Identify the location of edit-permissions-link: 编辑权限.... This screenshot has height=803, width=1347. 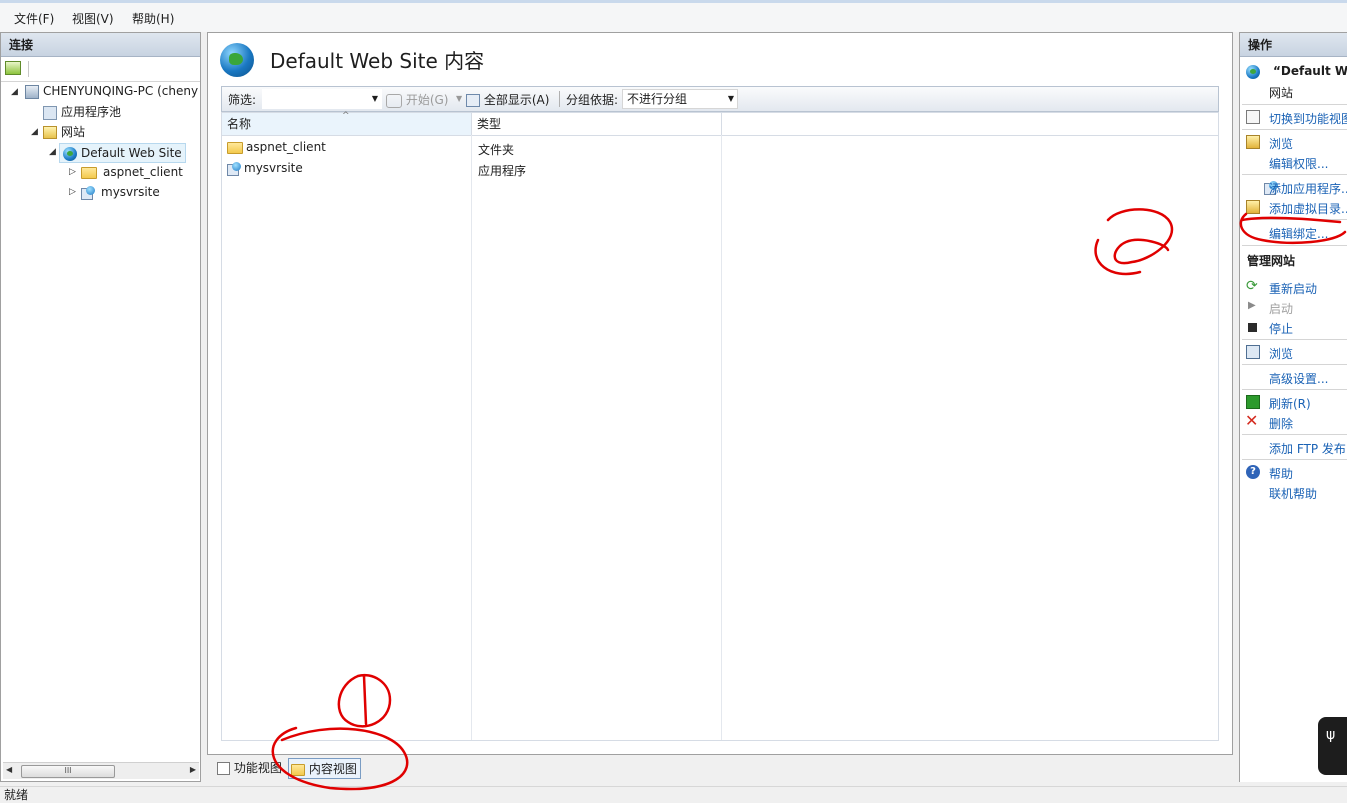
(1298, 163).